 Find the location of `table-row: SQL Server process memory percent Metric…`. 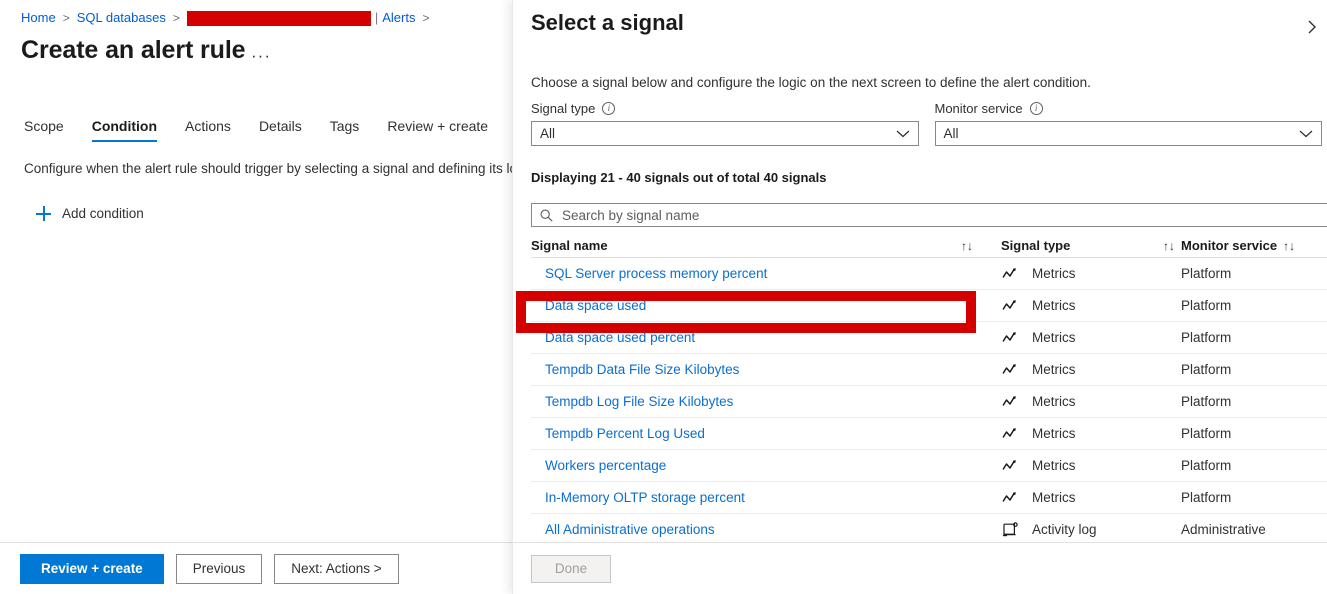

table-row: SQL Server process memory percent Metric… is located at coordinates (929, 274).